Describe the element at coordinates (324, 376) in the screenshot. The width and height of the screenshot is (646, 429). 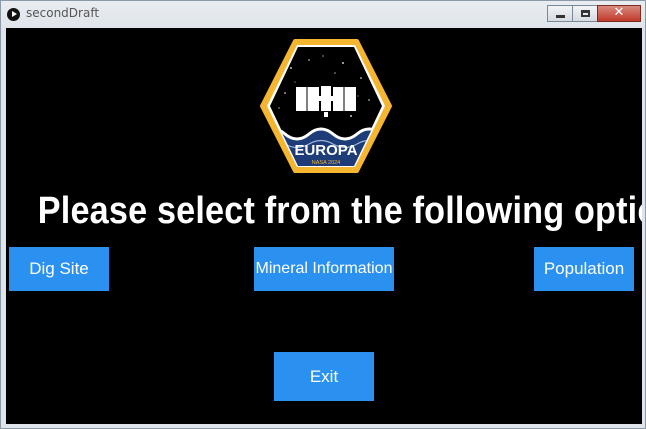
I see `exit-button: Exit` at that location.